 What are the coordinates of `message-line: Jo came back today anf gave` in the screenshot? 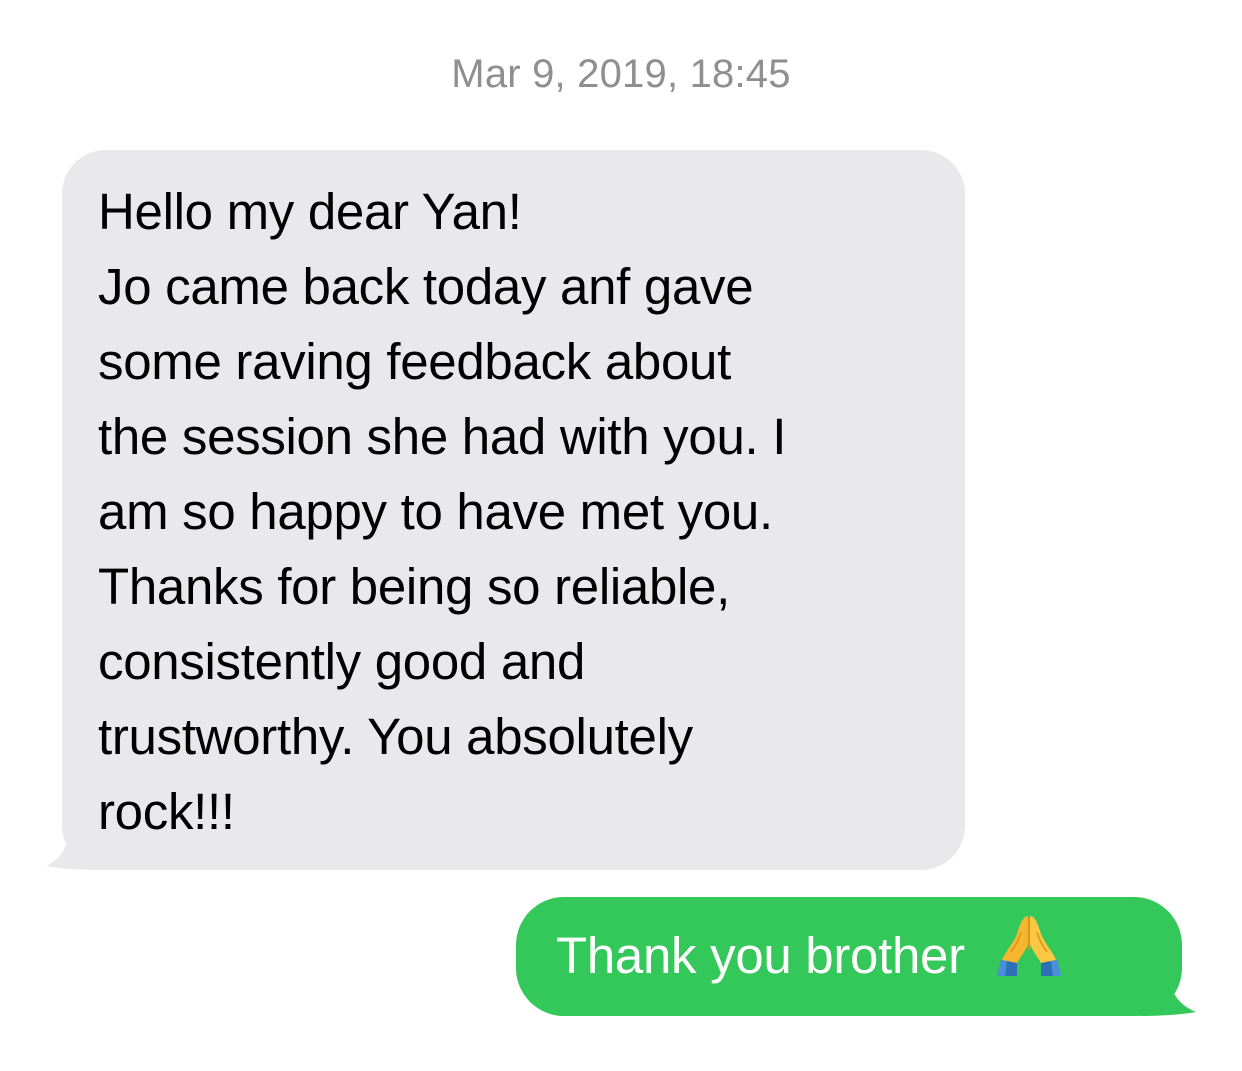 It's located at (426, 286).